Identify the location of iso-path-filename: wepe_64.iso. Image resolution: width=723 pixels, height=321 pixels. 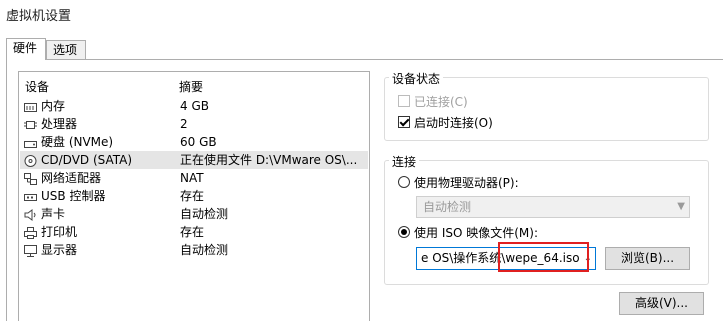
(542, 258).